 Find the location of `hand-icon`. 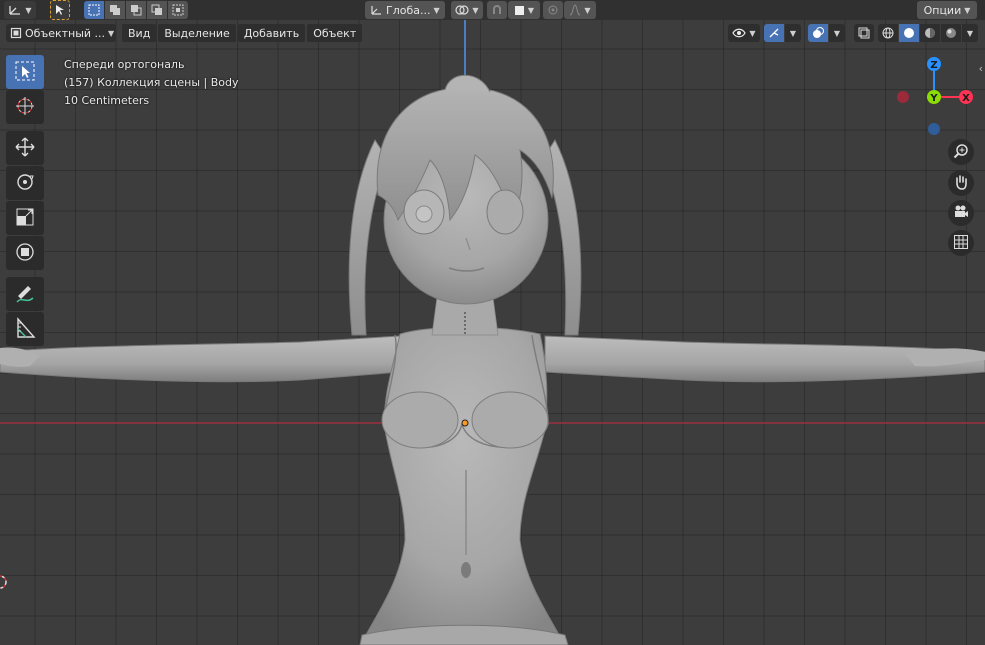

hand-icon is located at coordinates (961, 183).